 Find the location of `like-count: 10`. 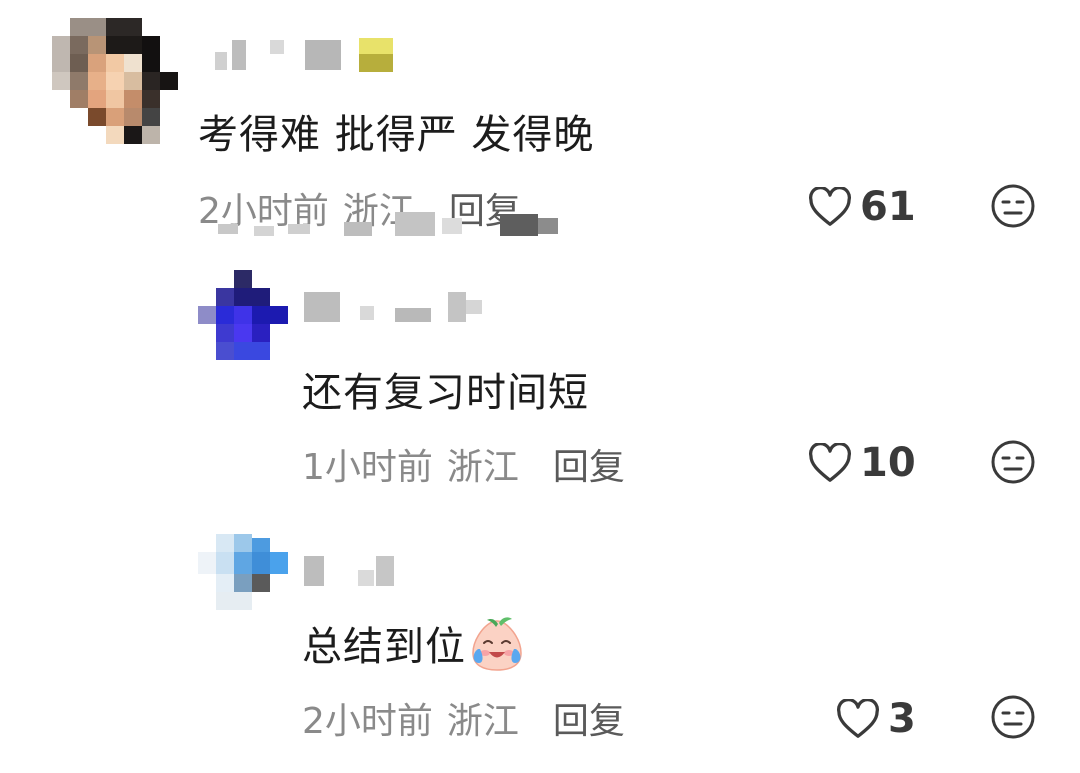

like-count: 10 is located at coordinates (888, 463).